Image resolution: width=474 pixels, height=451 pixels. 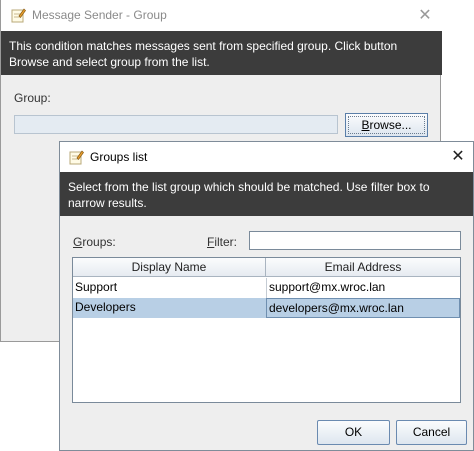 I want to click on background-window-title: Message Sender - Group, so click(x=99, y=15).